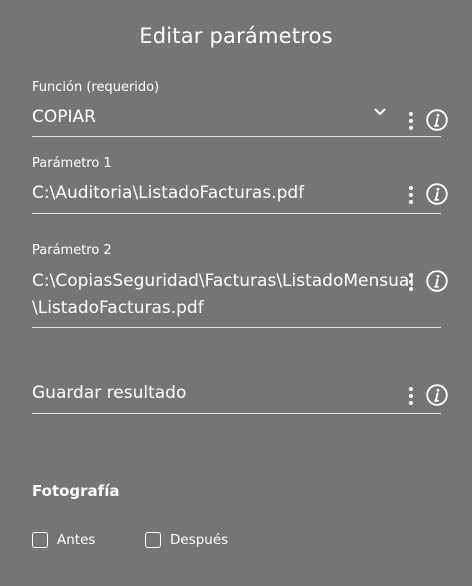  I want to click on dialog-title: Editar parámetros, so click(236, 36).